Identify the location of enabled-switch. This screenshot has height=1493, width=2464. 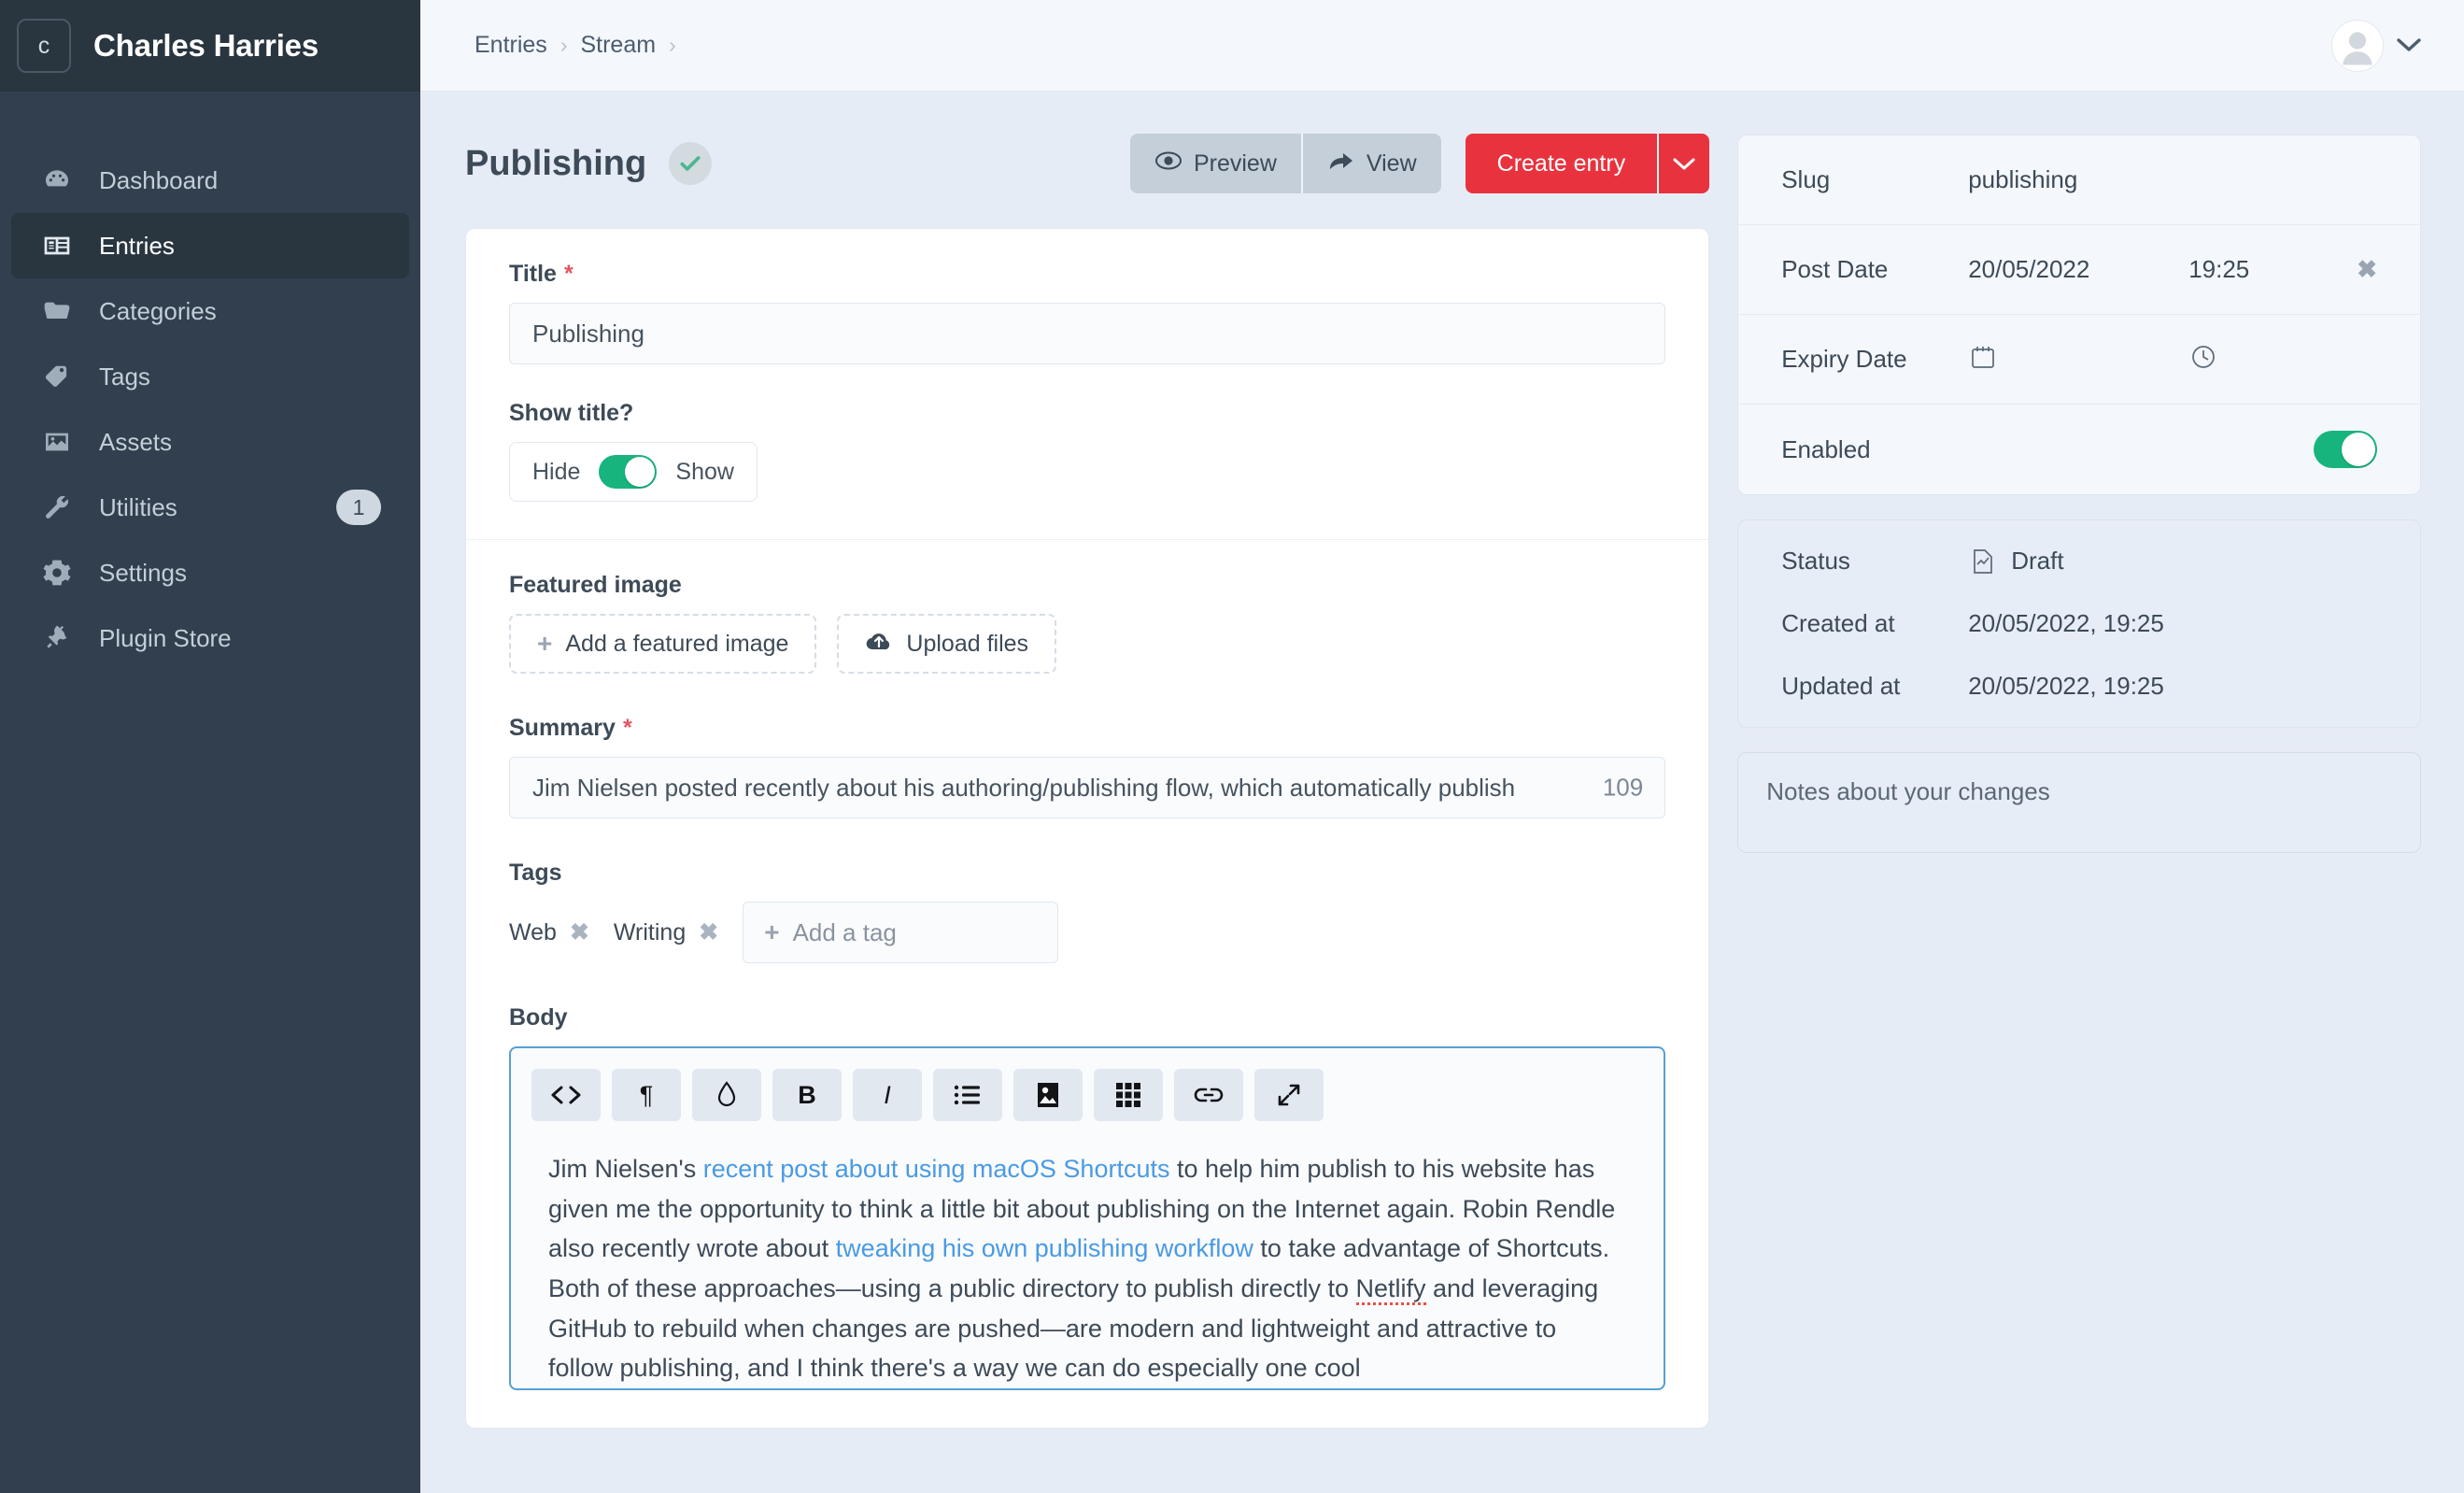
(2346, 449).